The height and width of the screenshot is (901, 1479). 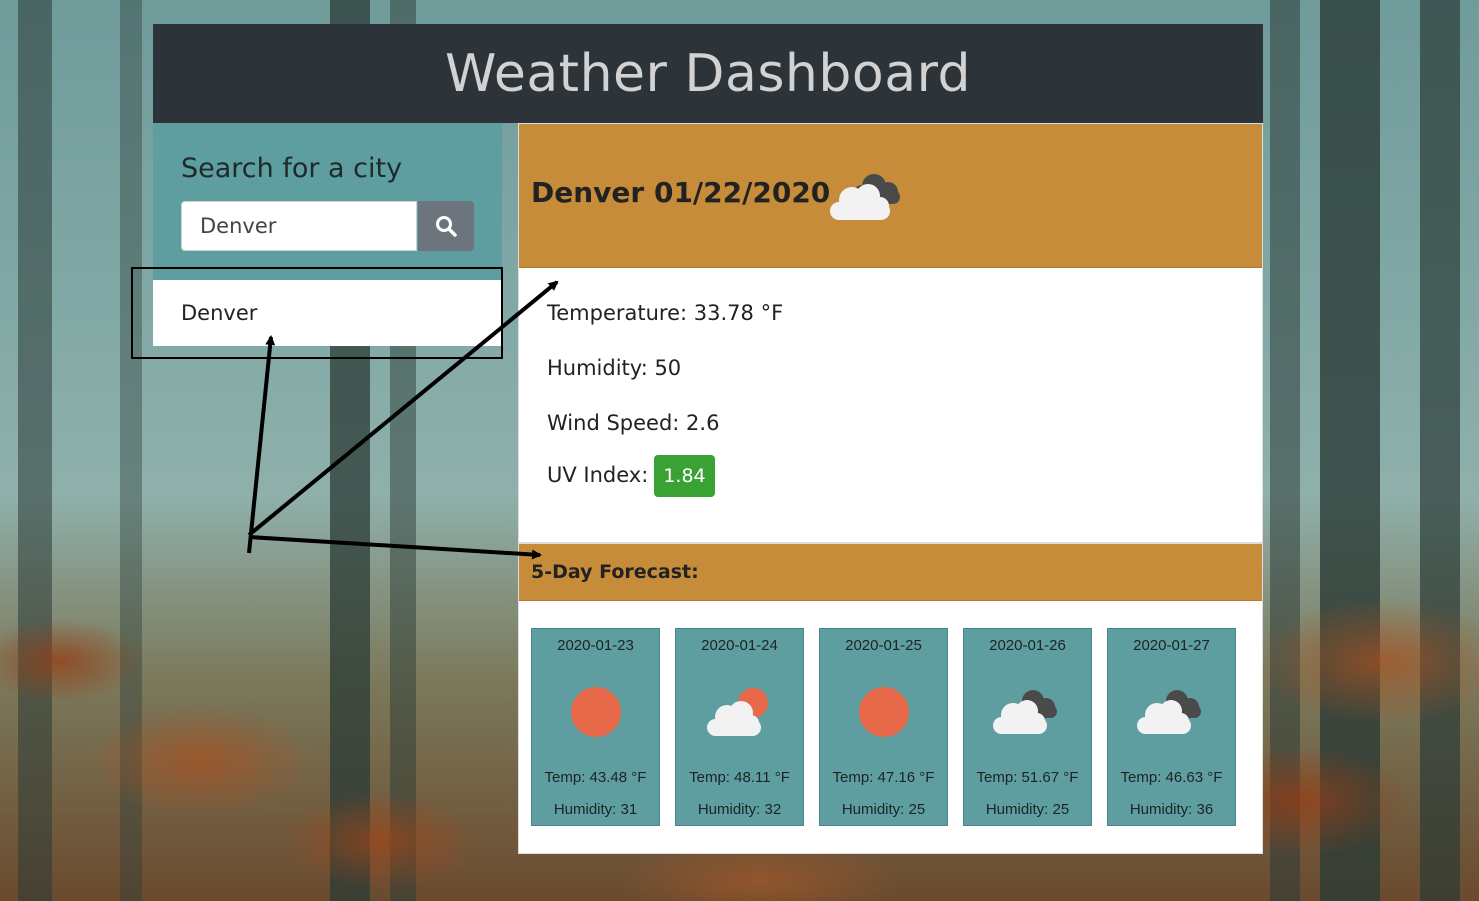 I want to click on humidity-text: Humidity: 50, so click(x=614, y=368).